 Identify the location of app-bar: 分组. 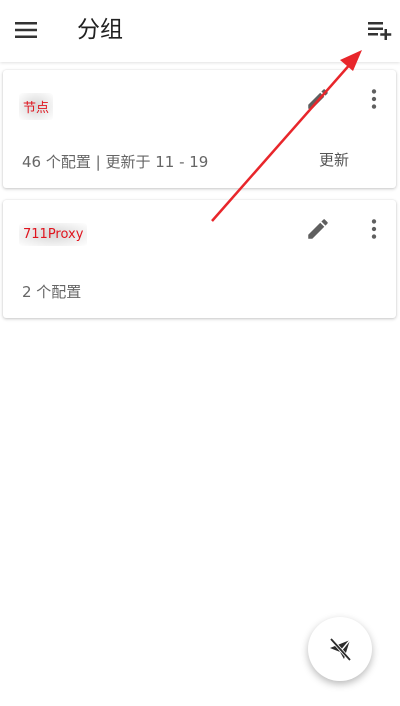
(200, 31).